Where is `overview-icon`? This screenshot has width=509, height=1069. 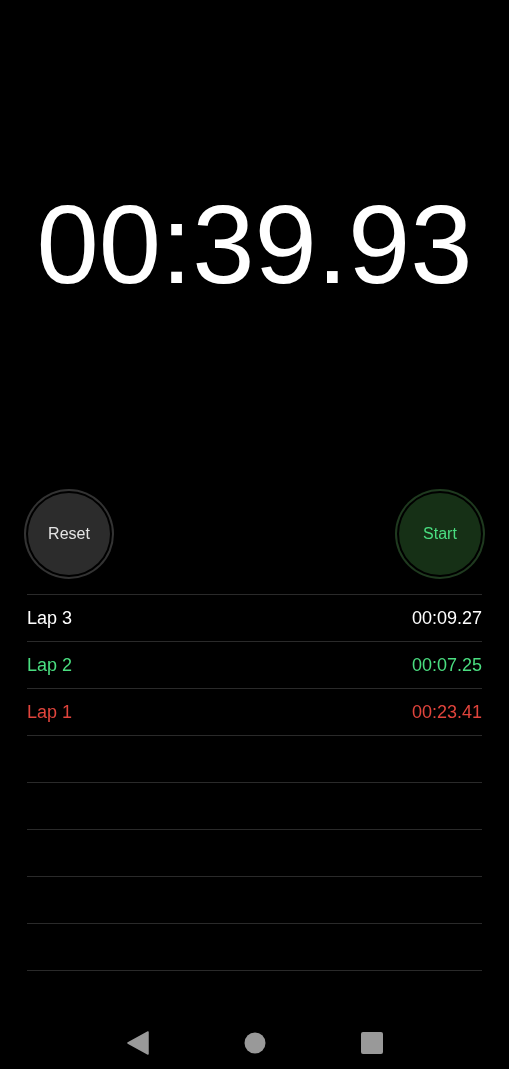 overview-icon is located at coordinates (371, 1043).